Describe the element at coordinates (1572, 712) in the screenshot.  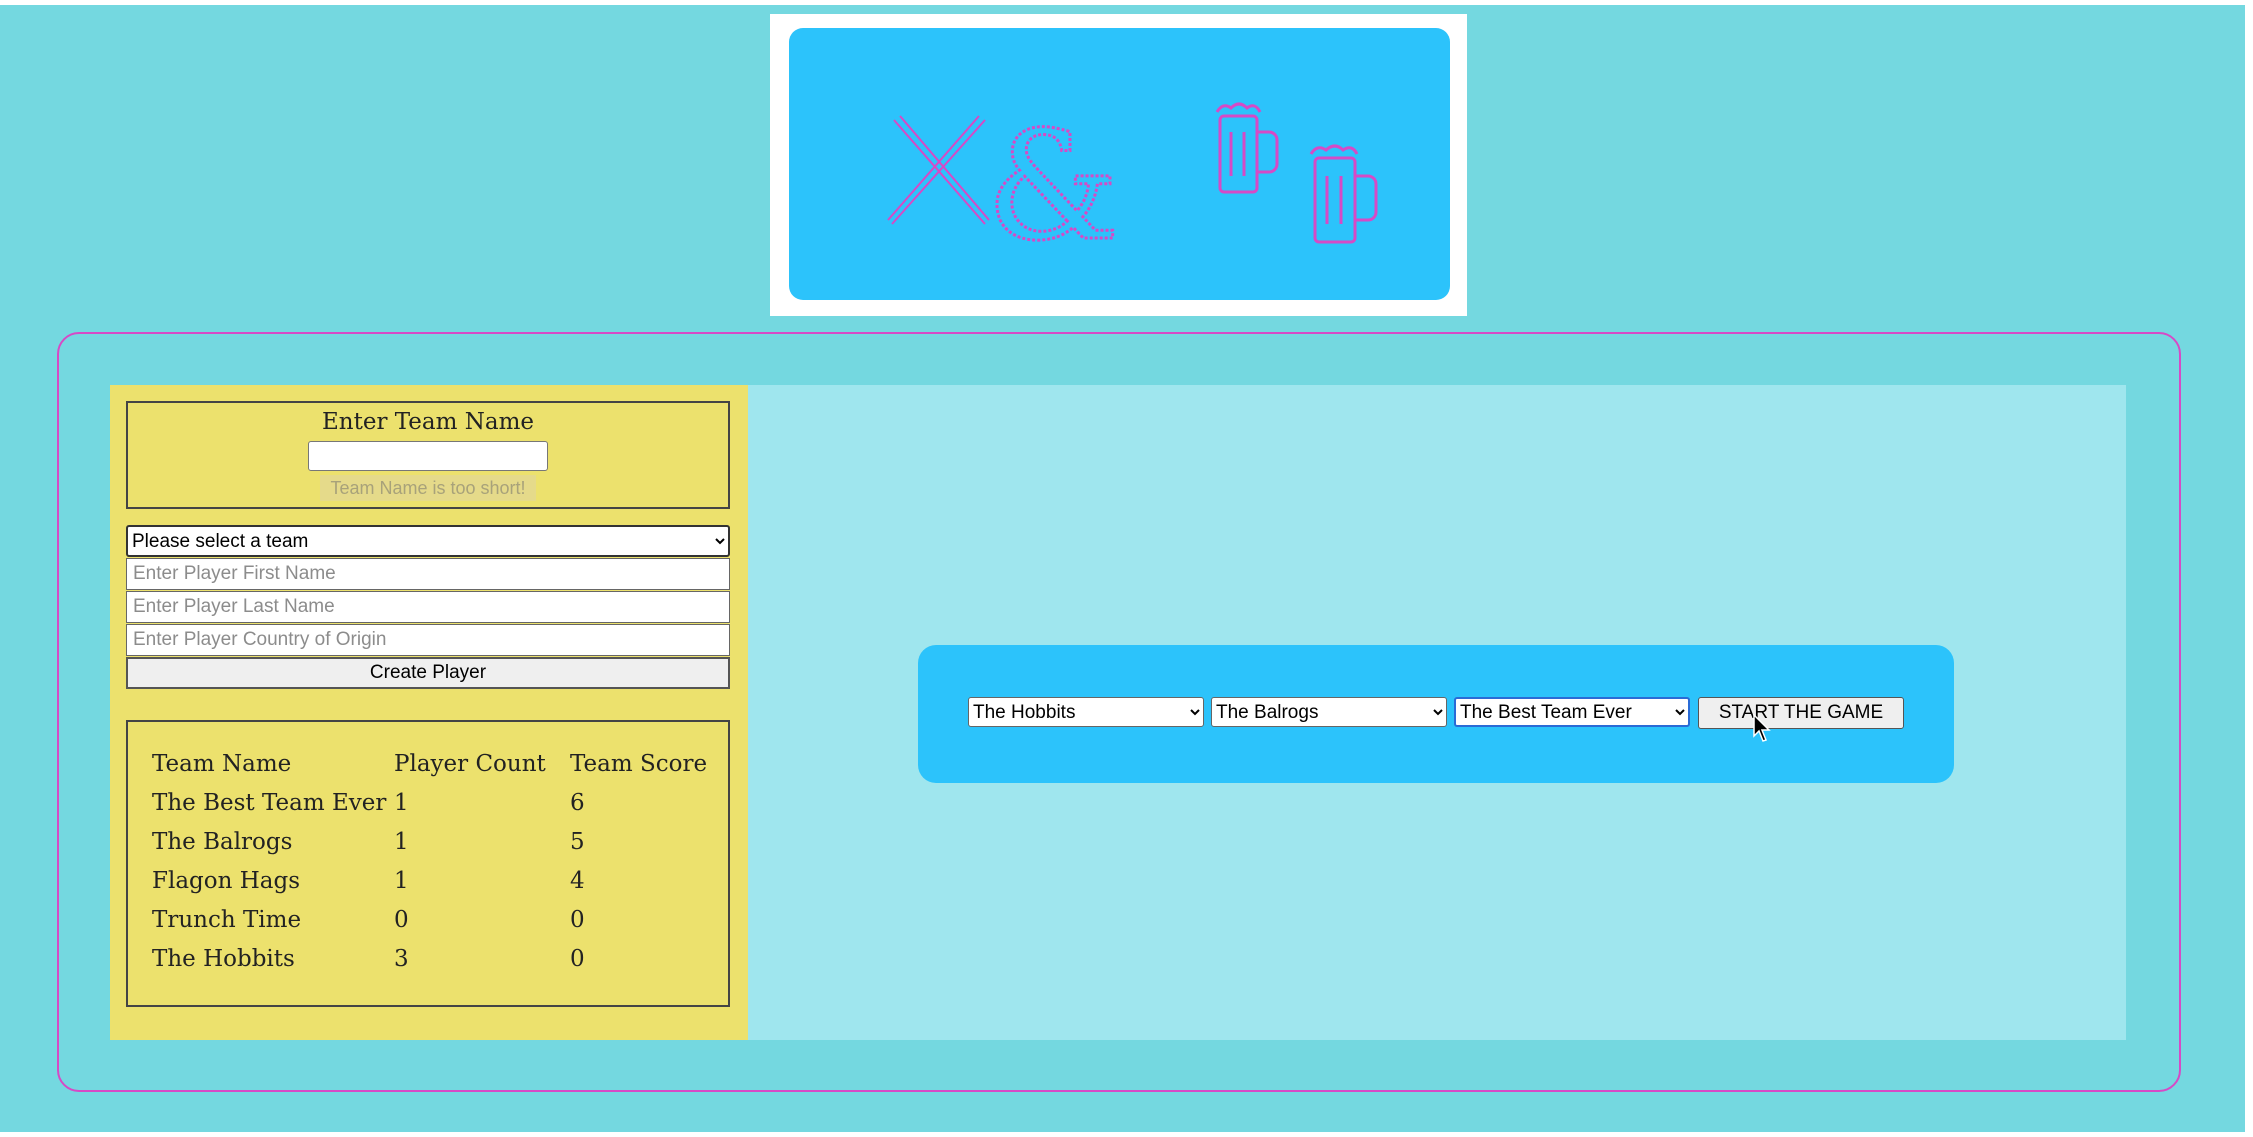
I see `game-team-select-3: The Best Team Ever` at that location.